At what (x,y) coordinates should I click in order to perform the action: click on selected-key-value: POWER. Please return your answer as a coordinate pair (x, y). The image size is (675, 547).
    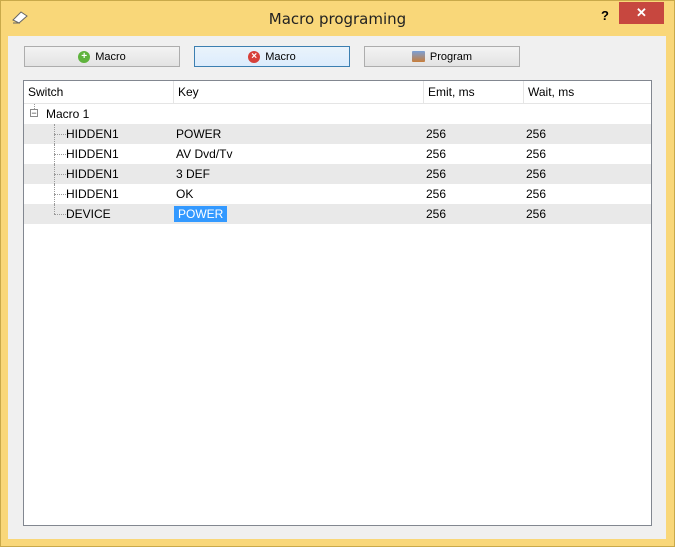
    Looking at the image, I should click on (201, 214).